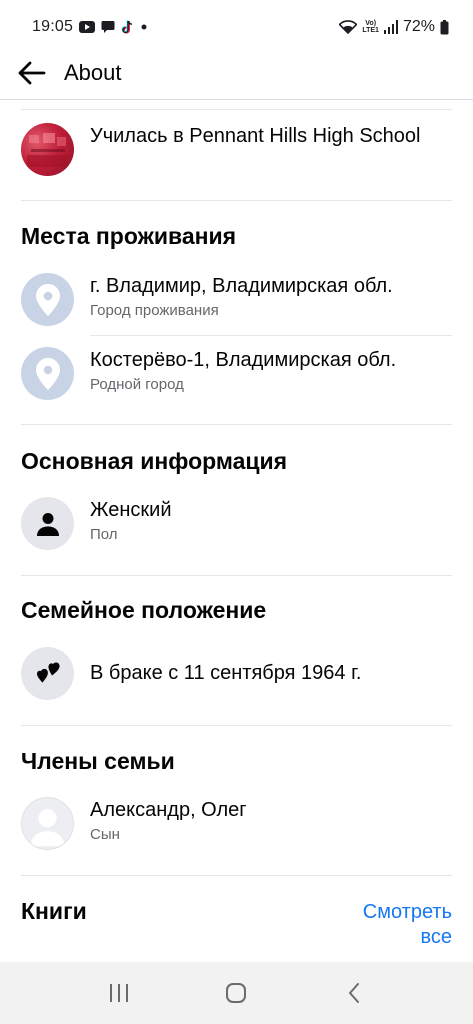  What do you see at coordinates (436, 937) in the screenshot?
I see `see-all-line2: все` at bounding box center [436, 937].